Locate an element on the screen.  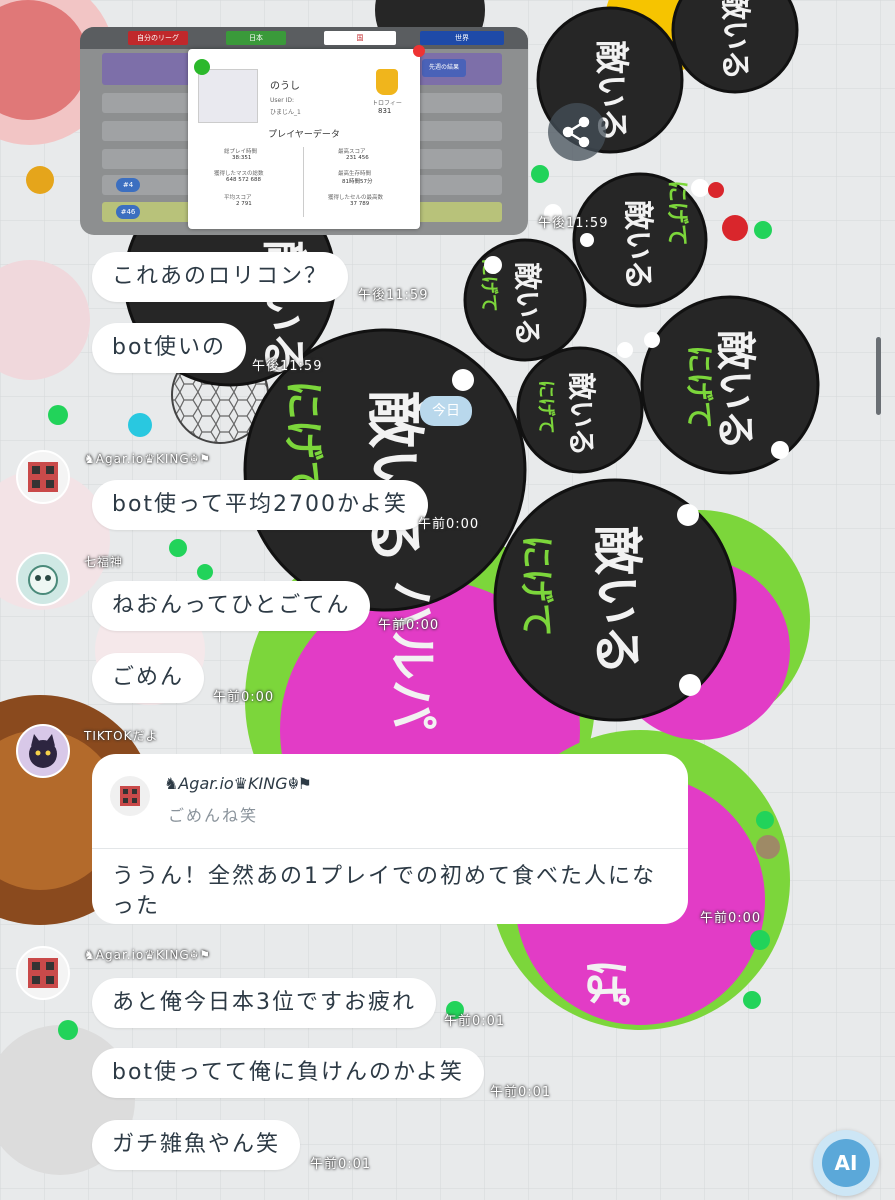
quoted-message-text: ごめんね笑 is located at coordinates (213, 815).